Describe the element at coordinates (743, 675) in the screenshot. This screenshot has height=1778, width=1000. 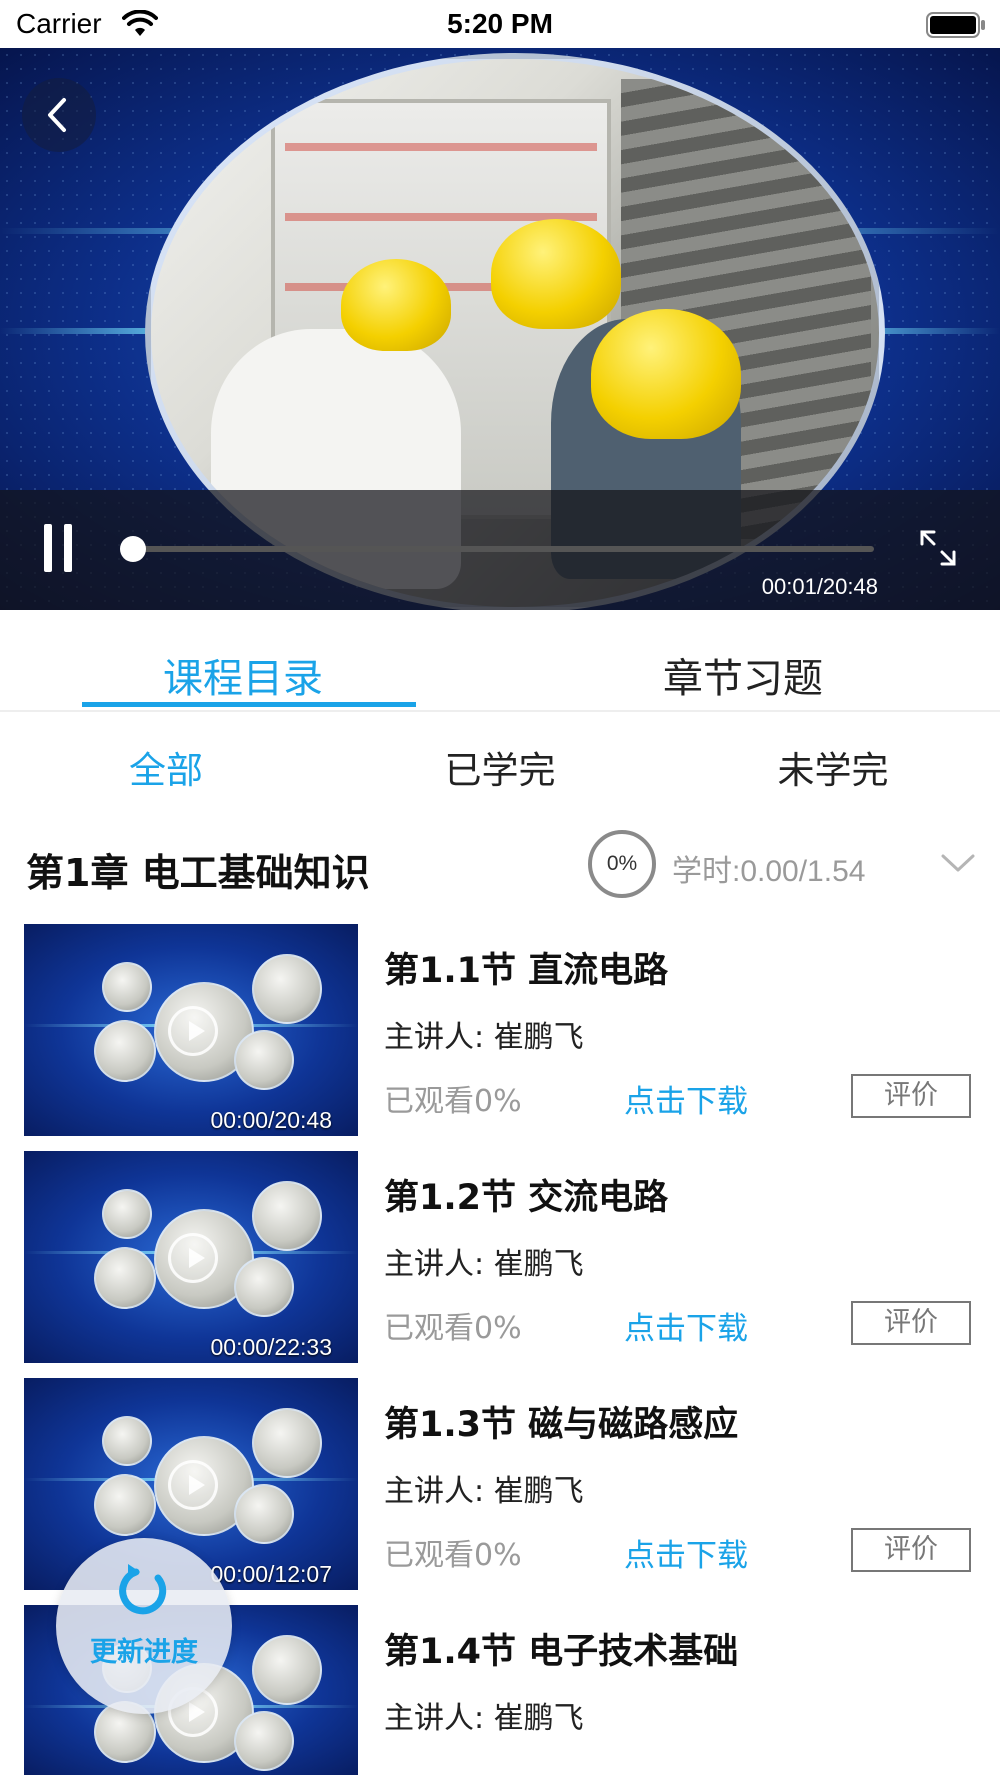
I see `tab-chapter-exercises: 章节习题` at that location.